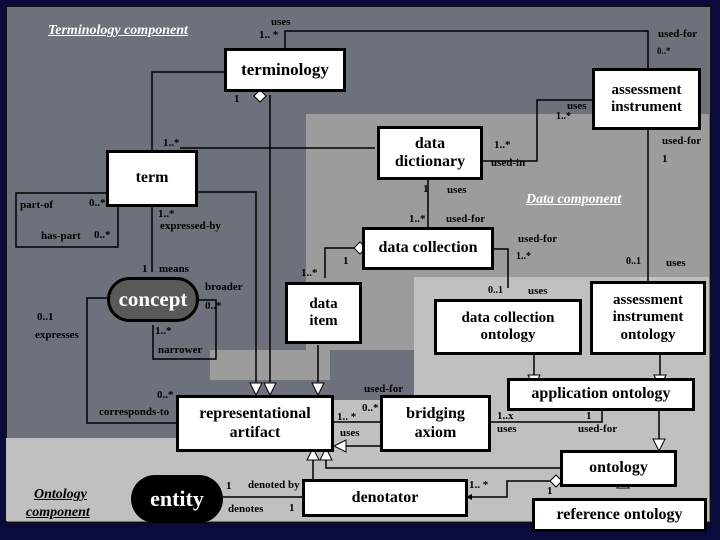 This screenshot has height=540, width=720. I want to click on class-data-collection-label: data collection, so click(428, 248).